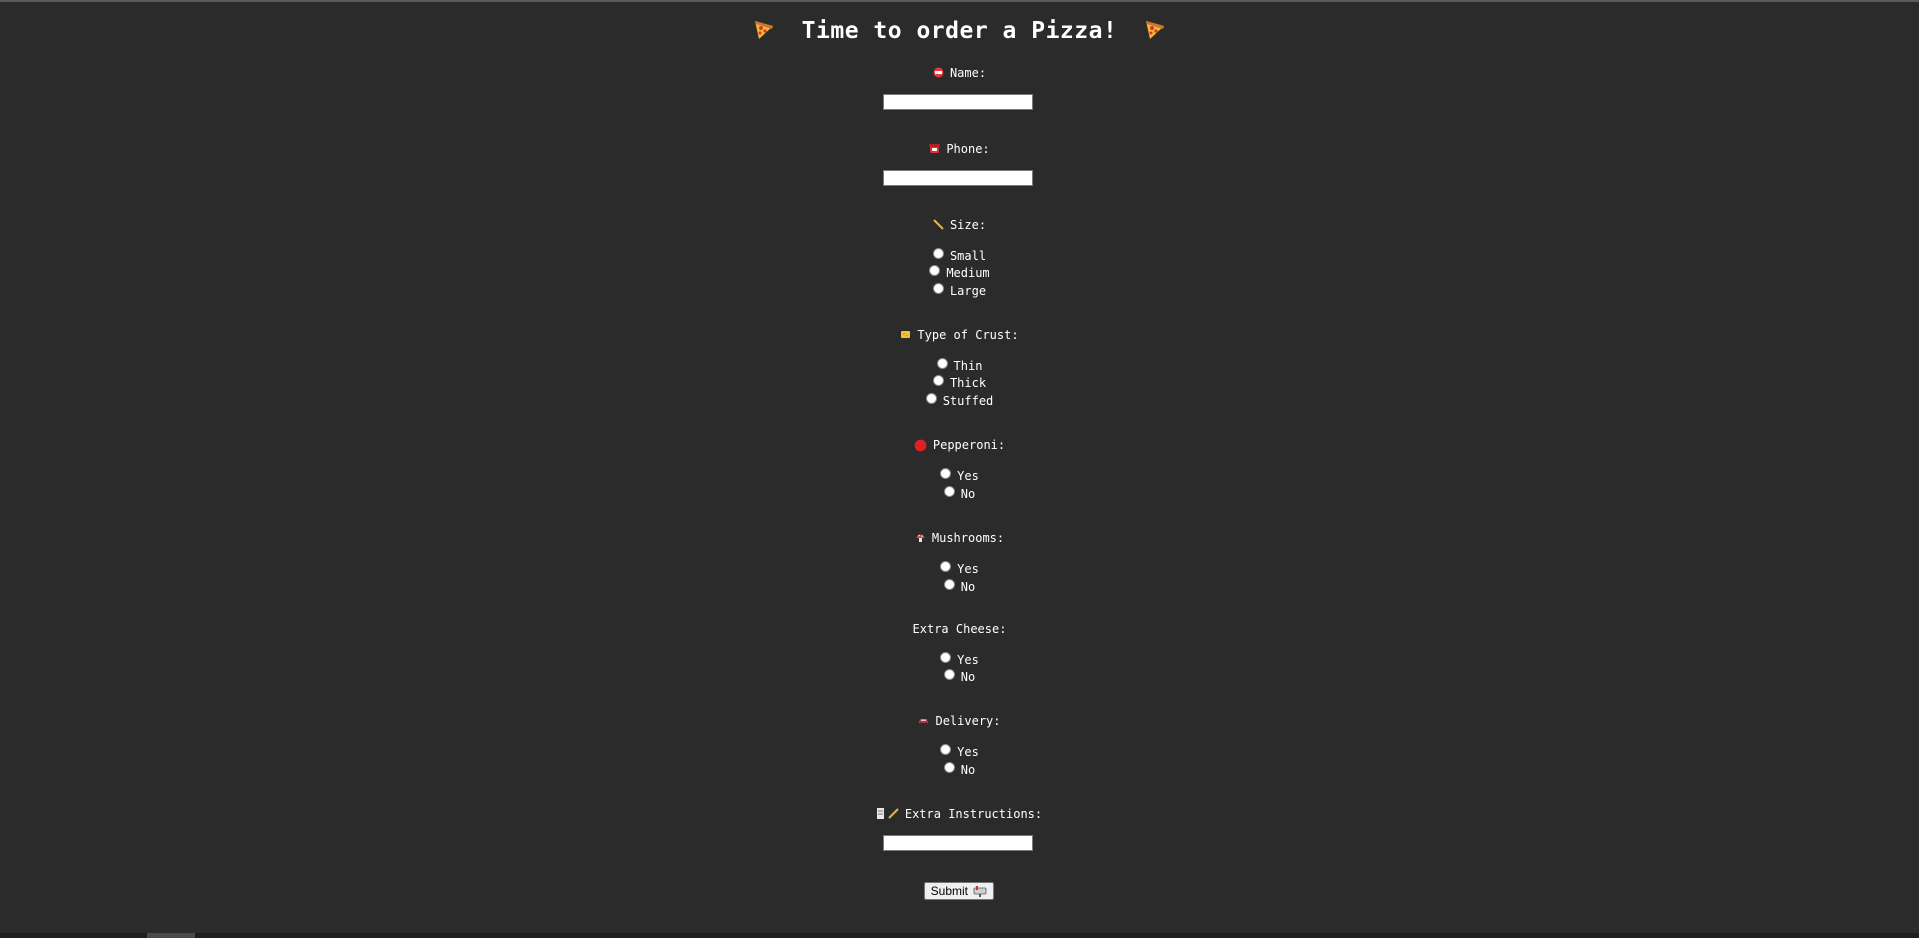  What do you see at coordinates (946, 566) in the screenshot?
I see `mushrooms-yes-radio` at bounding box center [946, 566].